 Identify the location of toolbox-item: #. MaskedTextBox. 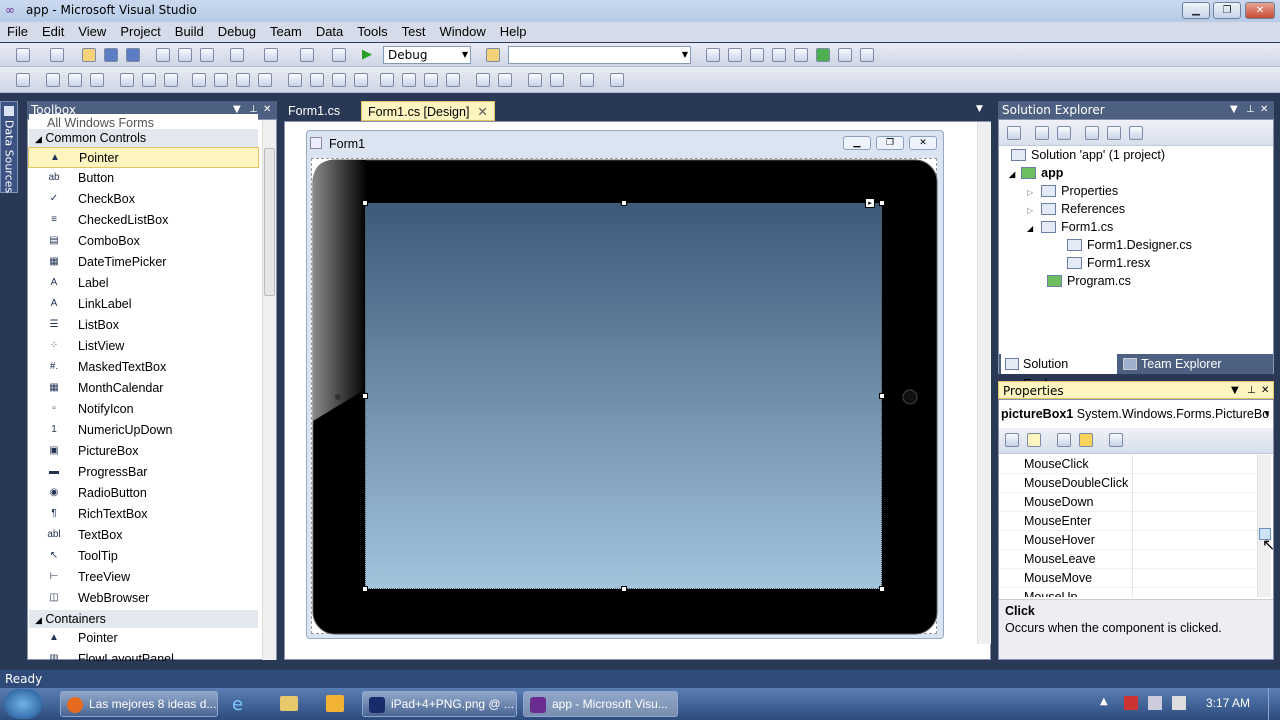
(143, 367).